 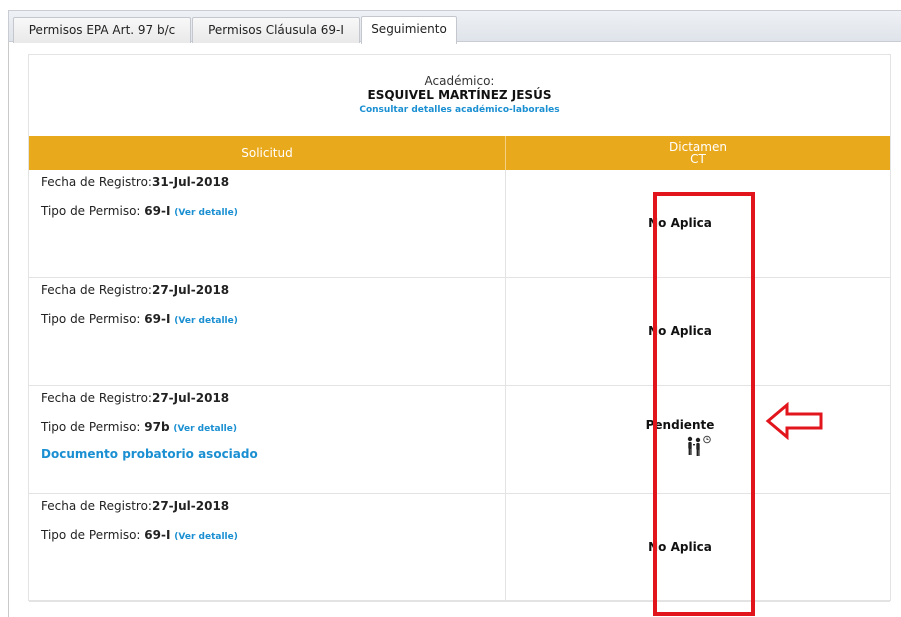 What do you see at coordinates (795, 422) in the screenshot?
I see `annotation-arrow-icon` at bounding box center [795, 422].